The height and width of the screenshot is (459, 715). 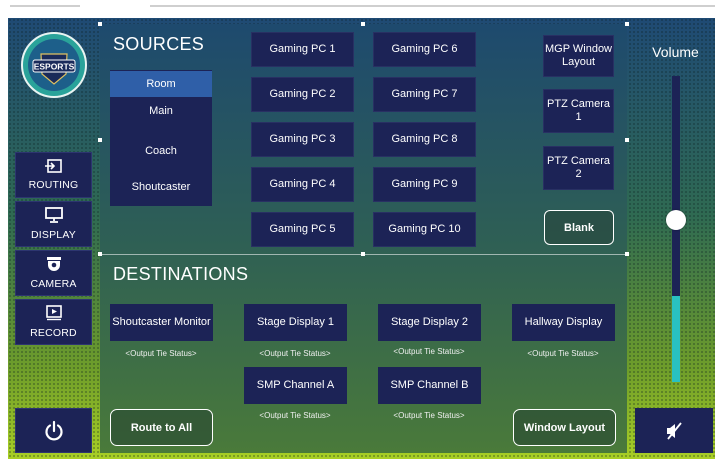 I want to click on left-sidebar: ESPORTS ROUTING DISPLAY CAMERA RECORD, so click(x=53, y=238).